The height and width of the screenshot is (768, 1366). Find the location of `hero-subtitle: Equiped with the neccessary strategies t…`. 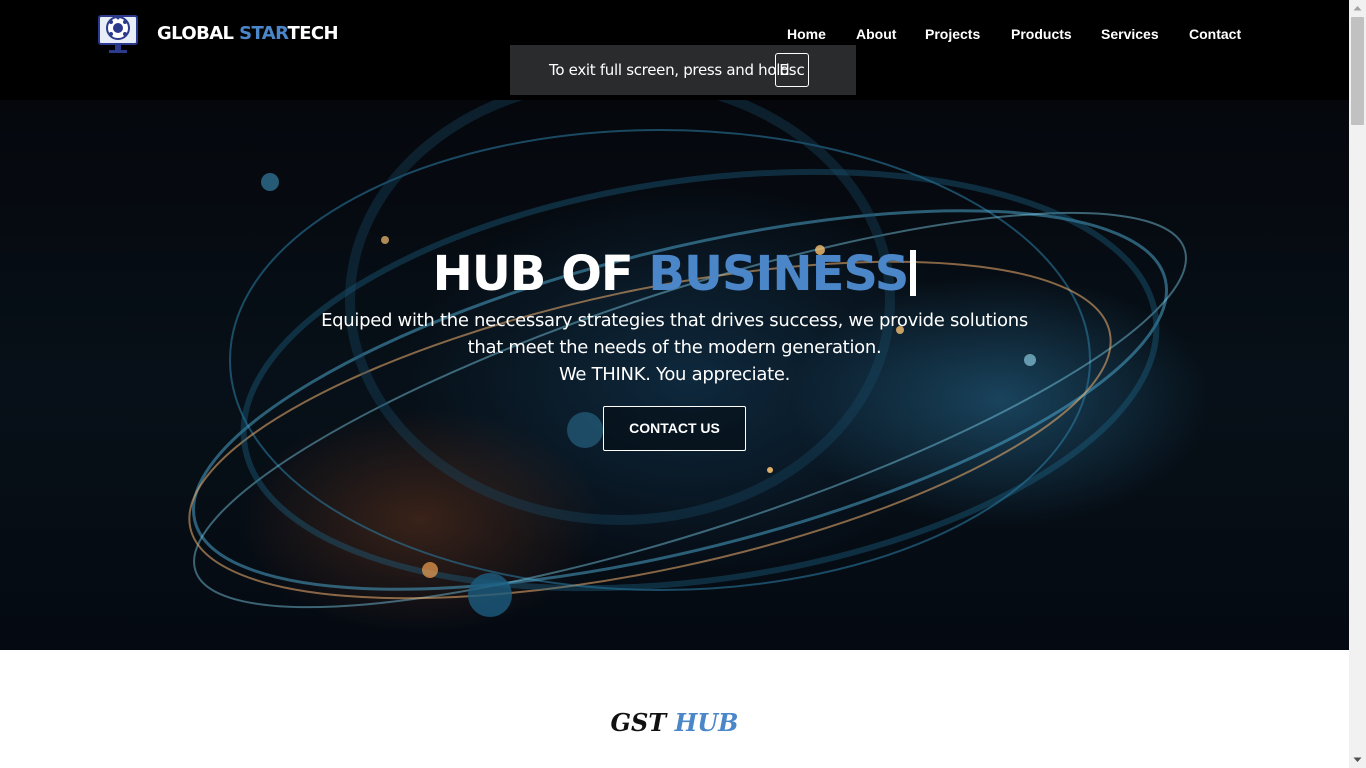

hero-subtitle: Equiped with the neccessary strategies t… is located at coordinates (674, 347).